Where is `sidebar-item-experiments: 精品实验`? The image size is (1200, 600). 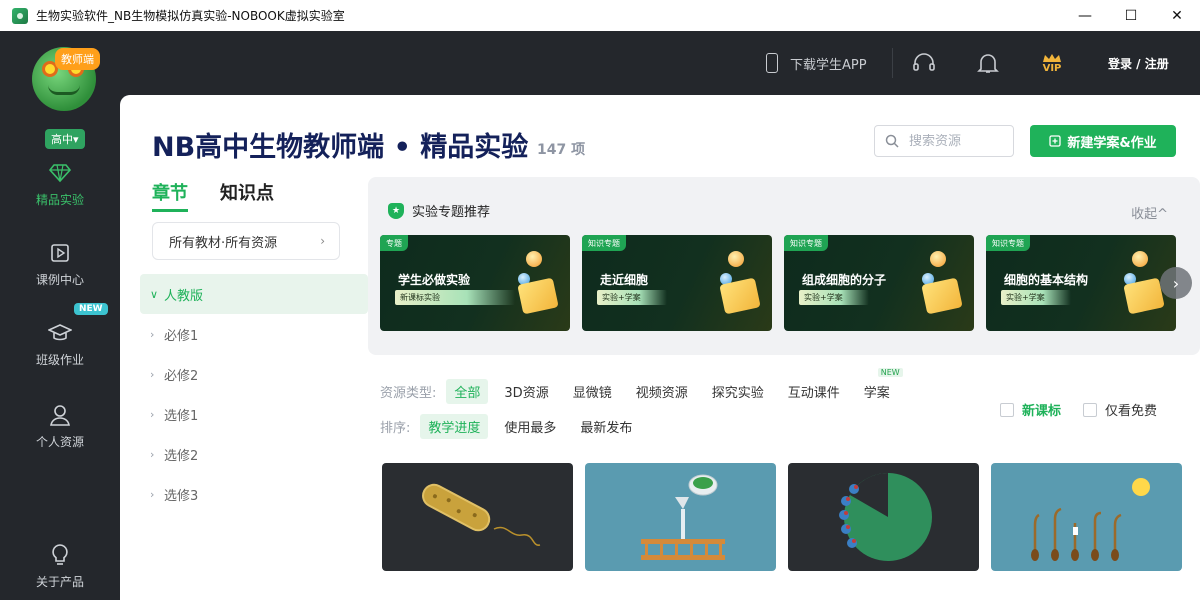
sidebar-item-experiments: 精品实验 is located at coordinates (60, 184).